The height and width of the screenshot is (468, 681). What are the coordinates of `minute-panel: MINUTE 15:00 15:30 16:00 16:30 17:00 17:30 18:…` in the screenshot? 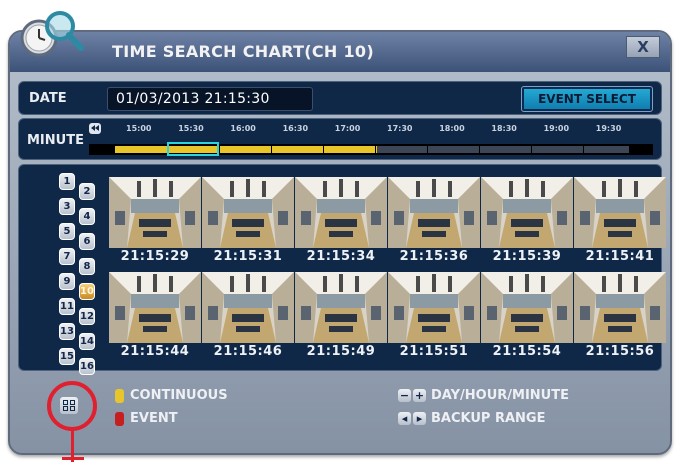 It's located at (340, 139).